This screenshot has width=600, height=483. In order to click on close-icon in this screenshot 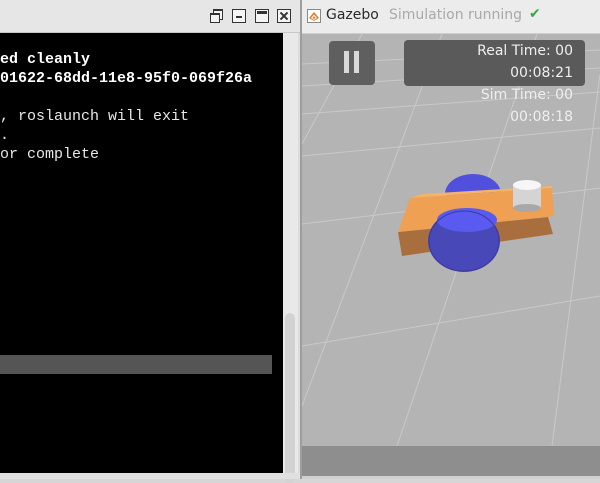, I will do `click(284, 16)`.